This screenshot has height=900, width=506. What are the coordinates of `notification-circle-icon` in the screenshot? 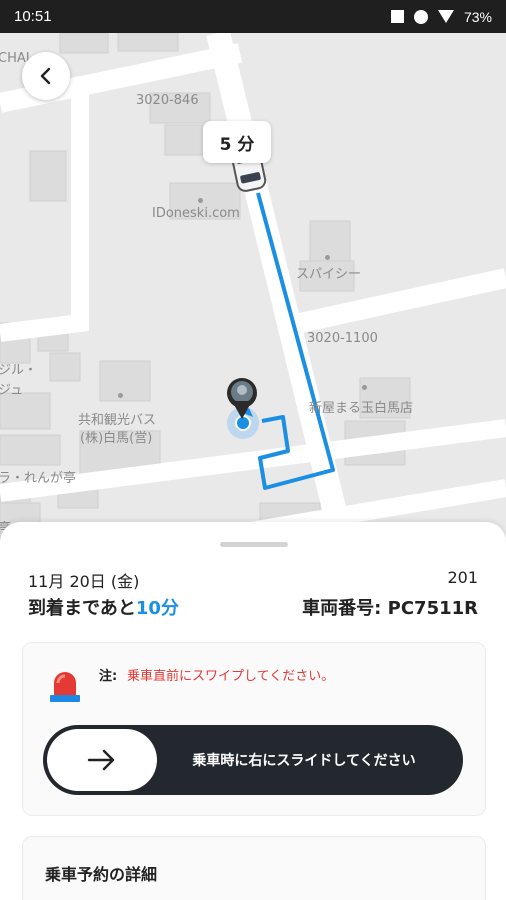 It's located at (420, 16).